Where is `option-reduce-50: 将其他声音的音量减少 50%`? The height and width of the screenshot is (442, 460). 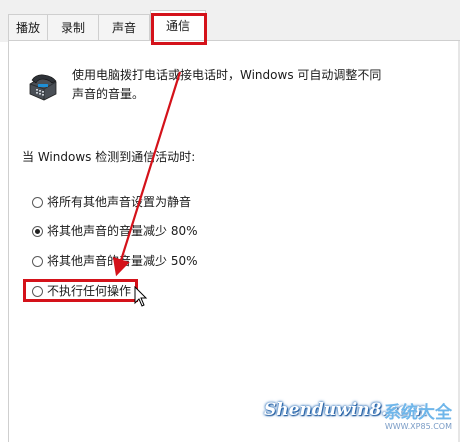
option-reduce-50: 将其他声音的音量减少 50% is located at coordinates (115, 261).